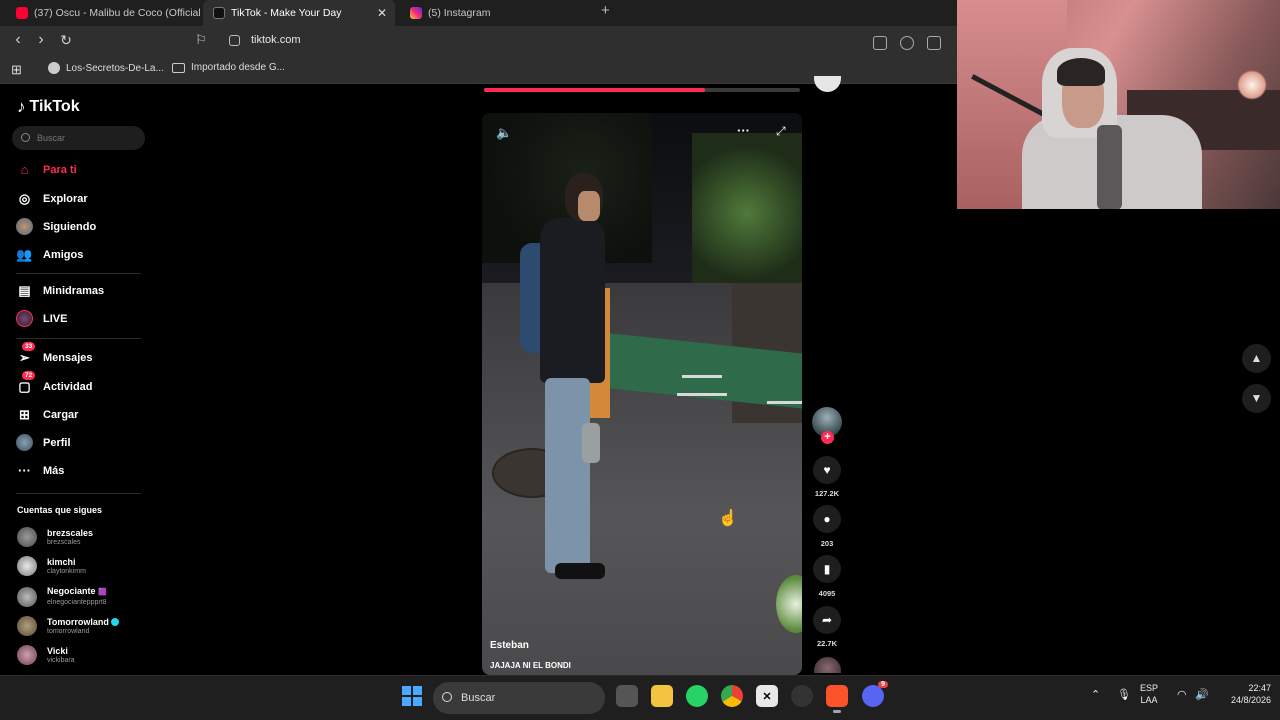 Image resolution: width=1280 pixels, height=720 pixels. What do you see at coordinates (24, 442) in the screenshot?
I see `profile-avatar-icon` at bounding box center [24, 442].